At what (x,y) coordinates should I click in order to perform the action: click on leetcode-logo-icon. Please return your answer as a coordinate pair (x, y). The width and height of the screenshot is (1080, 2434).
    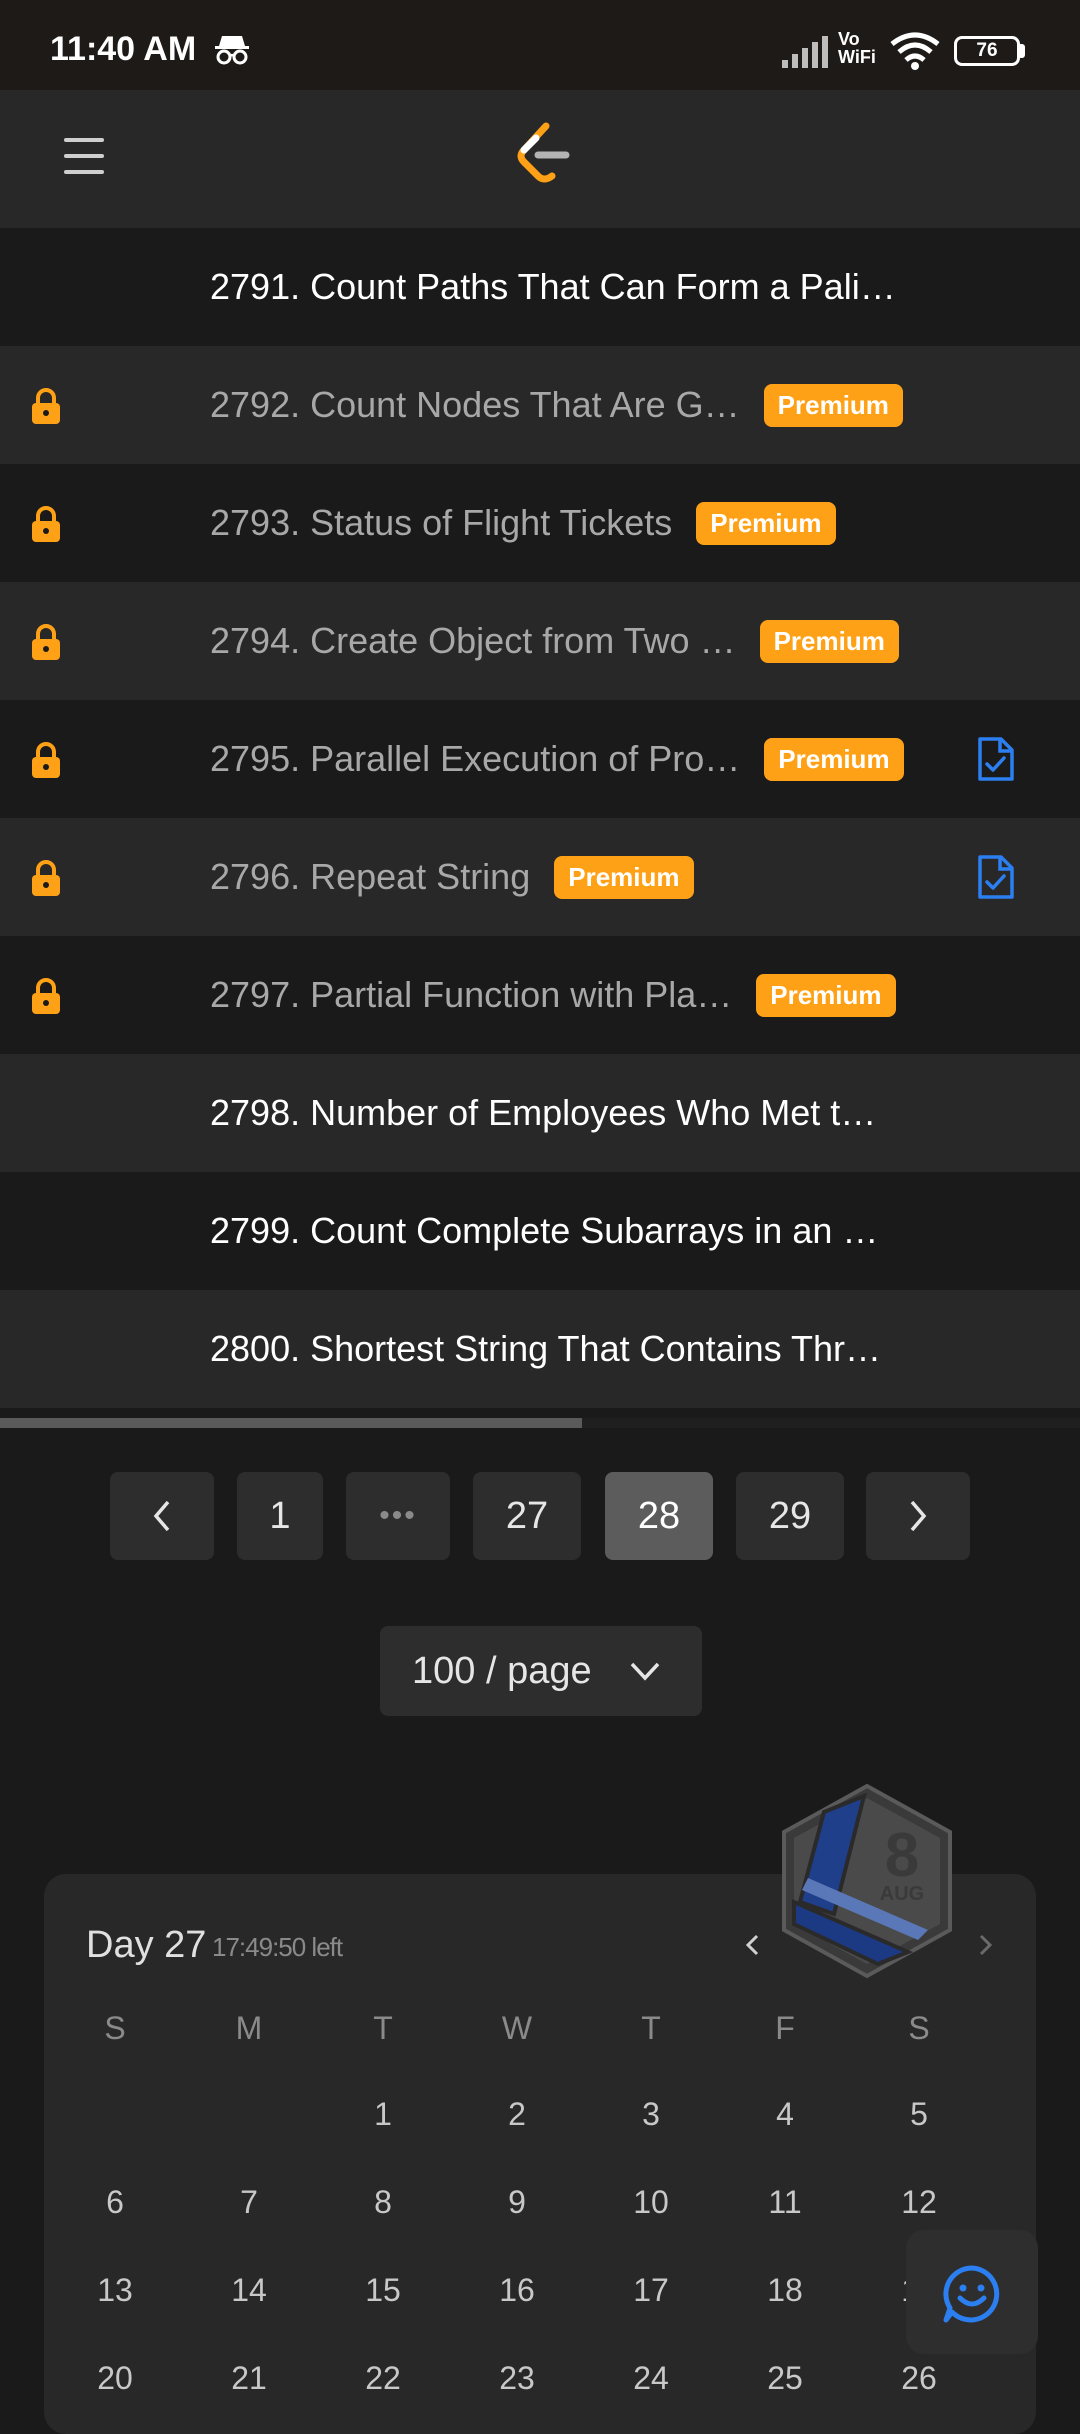
    Looking at the image, I should click on (542, 155).